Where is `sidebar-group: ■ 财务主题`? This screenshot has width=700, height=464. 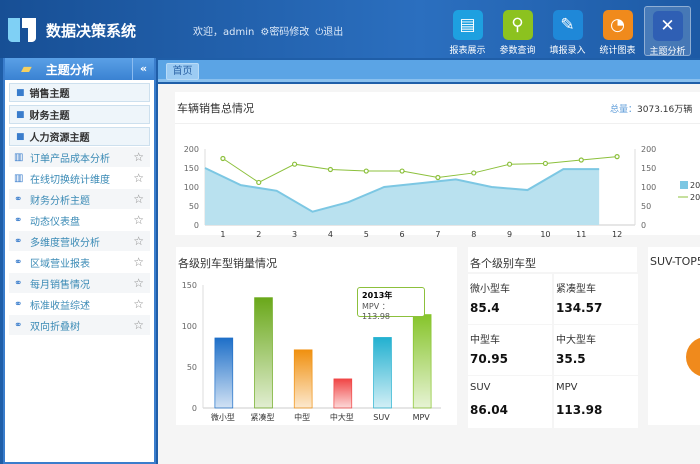 sidebar-group: ■ 财务主题 is located at coordinates (79, 114).